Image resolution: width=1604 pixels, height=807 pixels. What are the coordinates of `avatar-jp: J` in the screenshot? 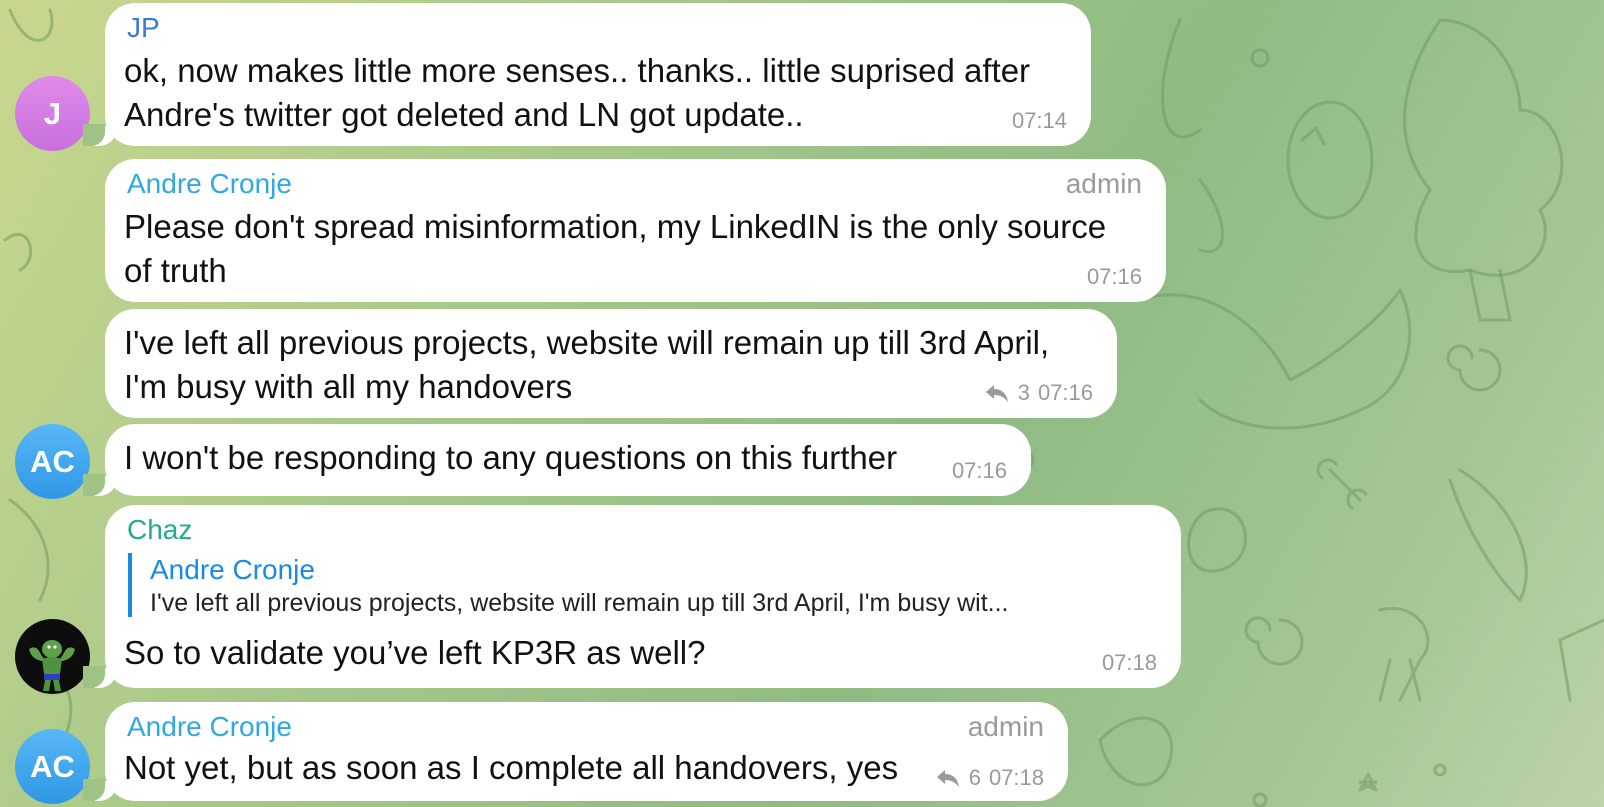 It's located at (52, 113).